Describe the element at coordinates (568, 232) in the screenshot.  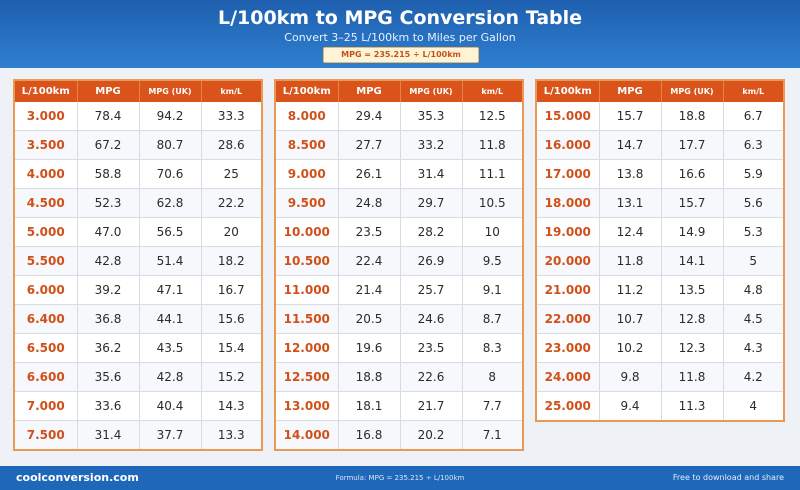
I see `lkm-value: 19.000` at that location.